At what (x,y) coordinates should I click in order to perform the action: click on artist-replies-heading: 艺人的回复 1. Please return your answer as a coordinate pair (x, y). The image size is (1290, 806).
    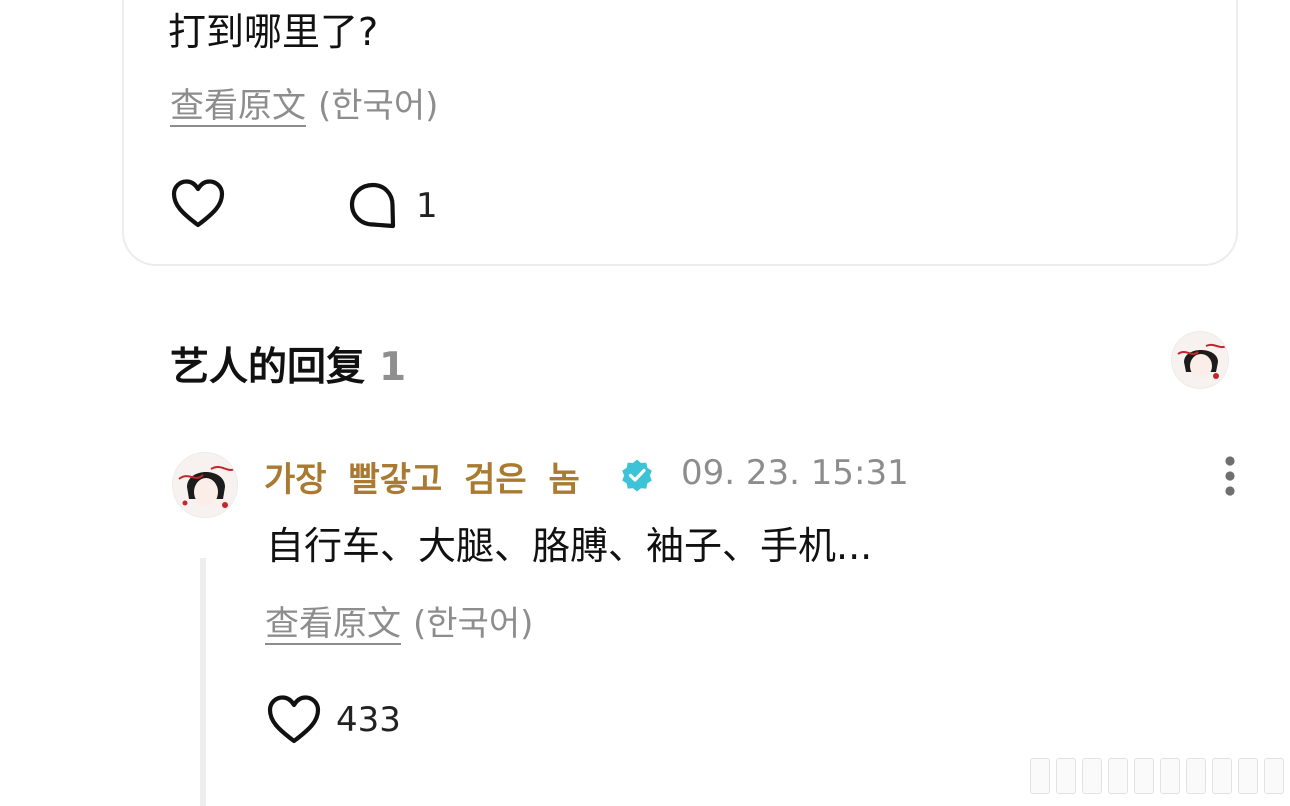
    Looking at the image, I should click on (288, 364).